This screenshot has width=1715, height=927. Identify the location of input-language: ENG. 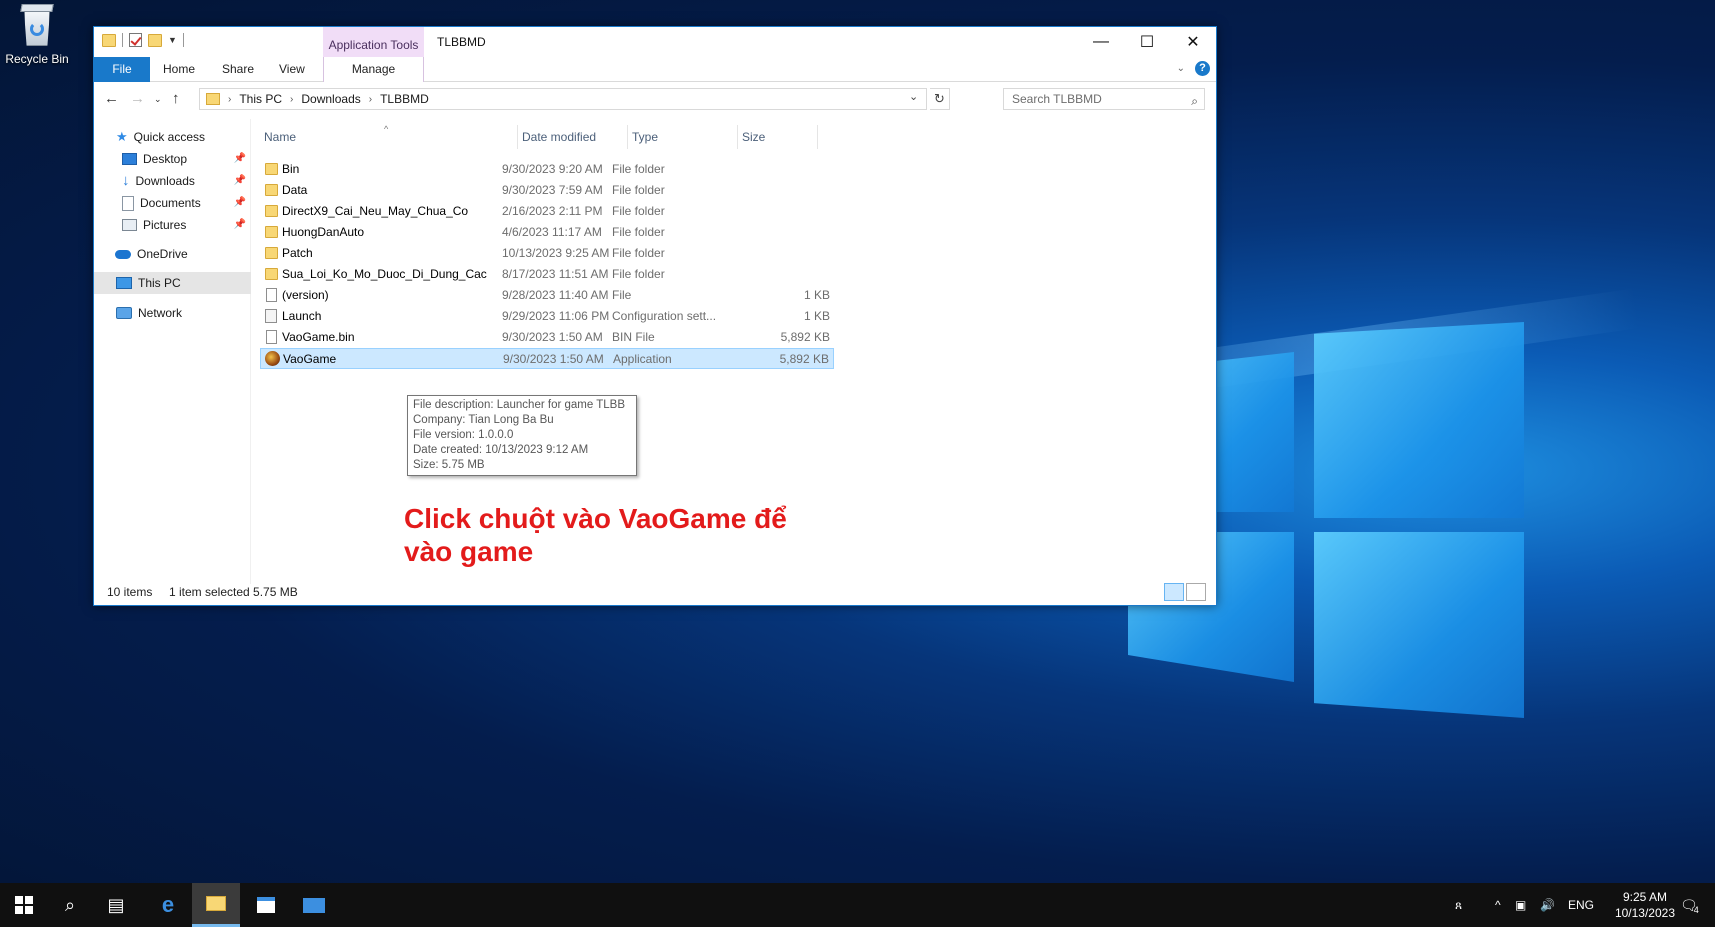
(1581, 905).